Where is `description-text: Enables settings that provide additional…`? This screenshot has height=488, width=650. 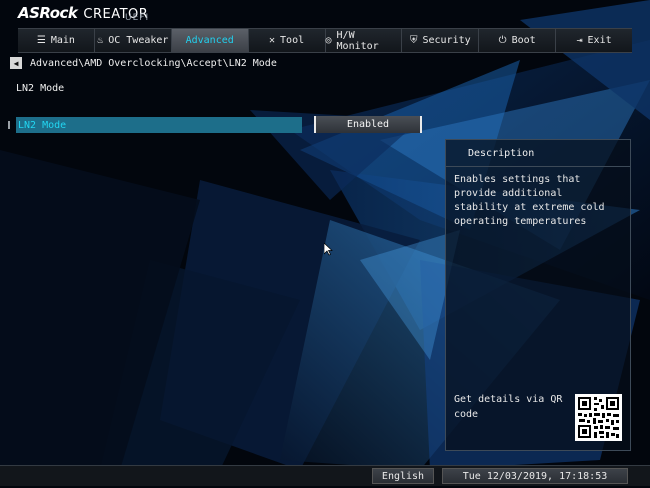 description-text: Enables settings that provide additional… is located at coordinates (529, 200).